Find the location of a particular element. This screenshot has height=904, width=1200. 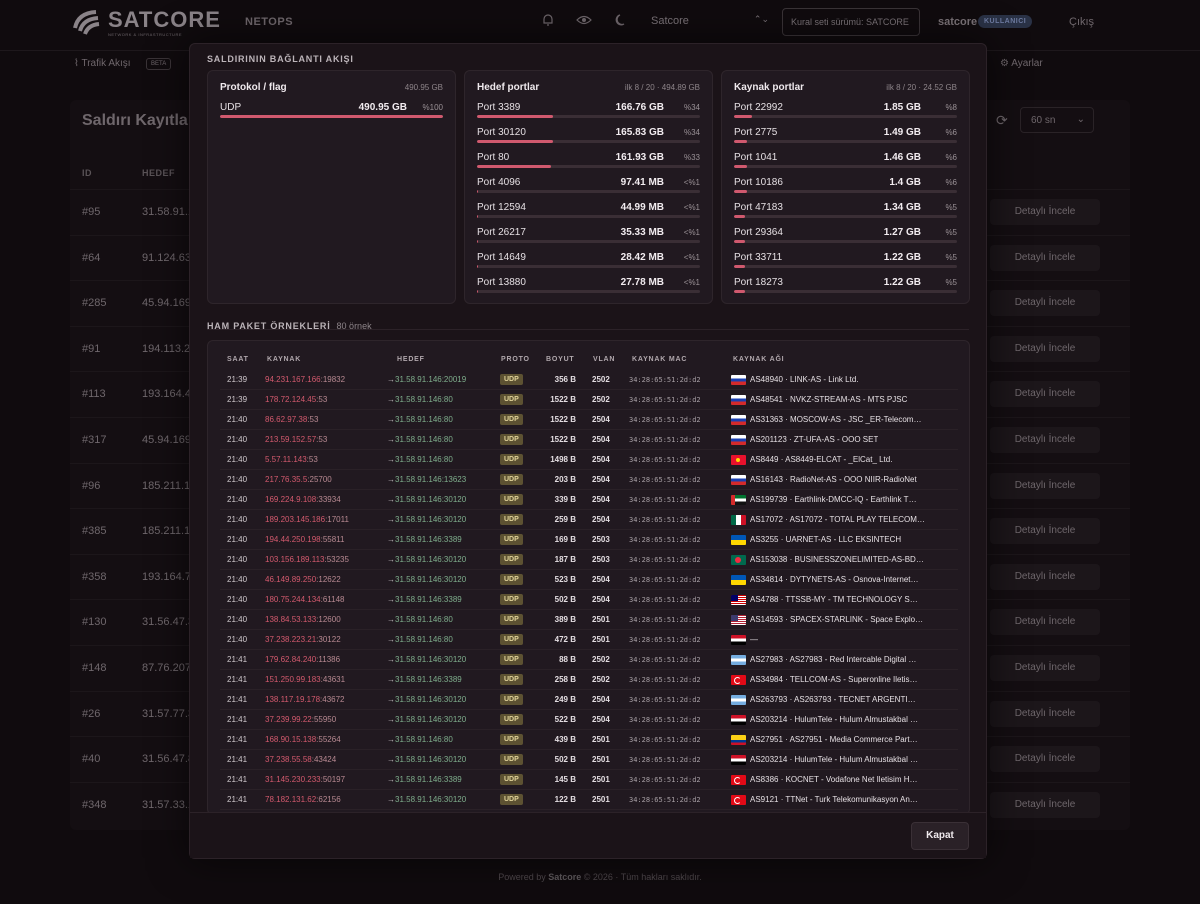

packet-vlan: 2502 is located at coordinates (601, 379).